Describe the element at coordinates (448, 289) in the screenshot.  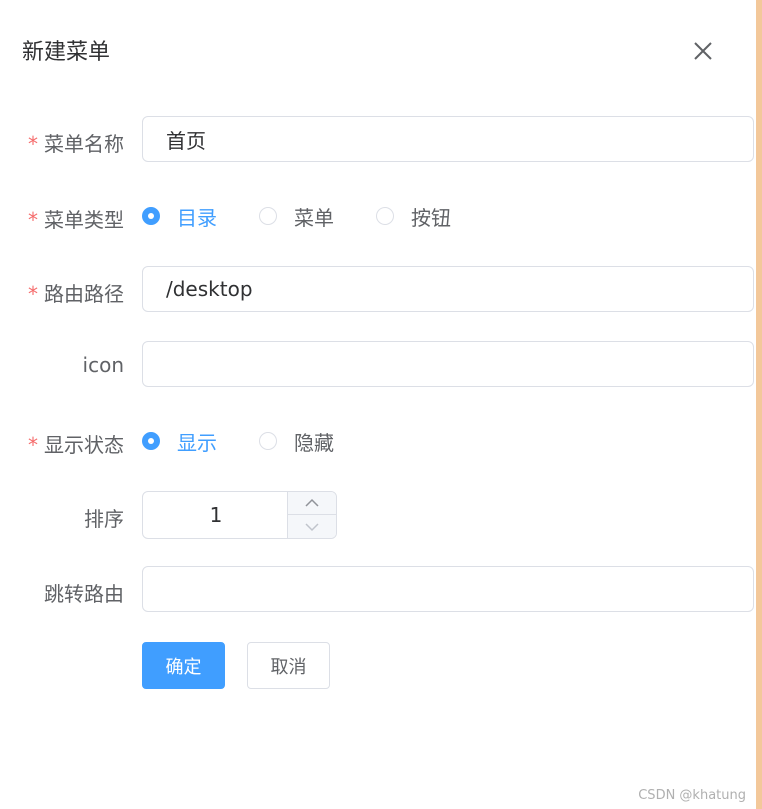
I see `route-path-input: /desktop` at that location.